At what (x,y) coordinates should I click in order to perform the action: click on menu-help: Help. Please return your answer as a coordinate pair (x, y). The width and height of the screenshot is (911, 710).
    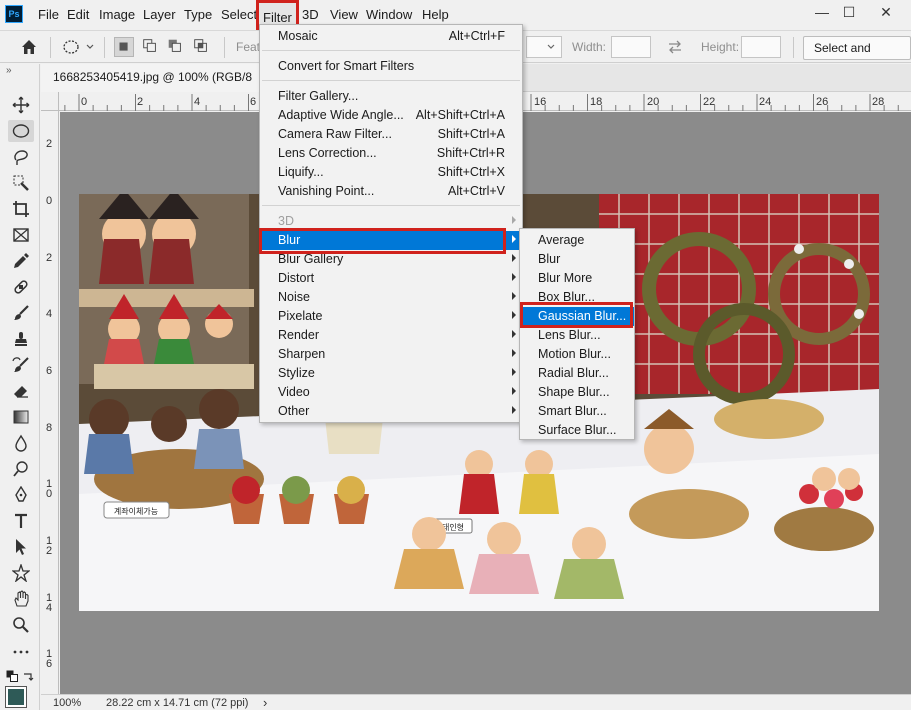
    Looking at the image, I should click on (435, 15).